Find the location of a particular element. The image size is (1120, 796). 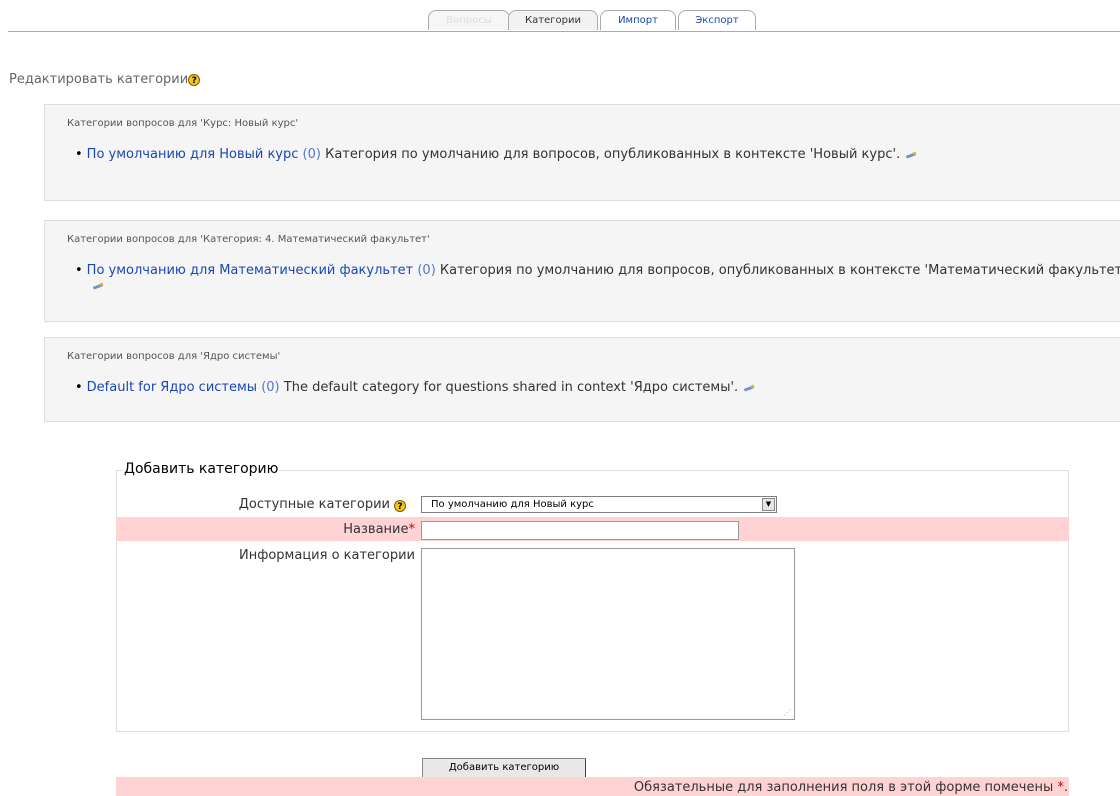

tab-export: Экспорт is located at coordinates (717, 20).